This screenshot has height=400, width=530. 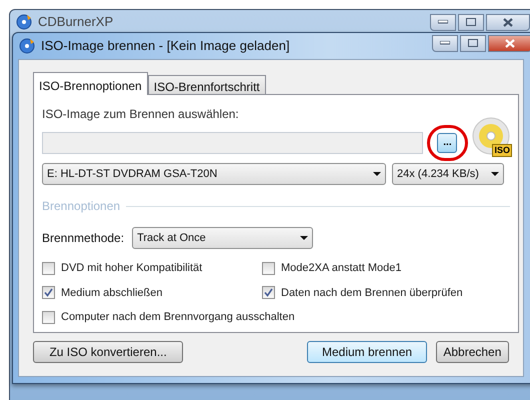 I want to click on dialog-title: ISO-Image brennen - [Kein Image geladen], so click(x=165, y=46).